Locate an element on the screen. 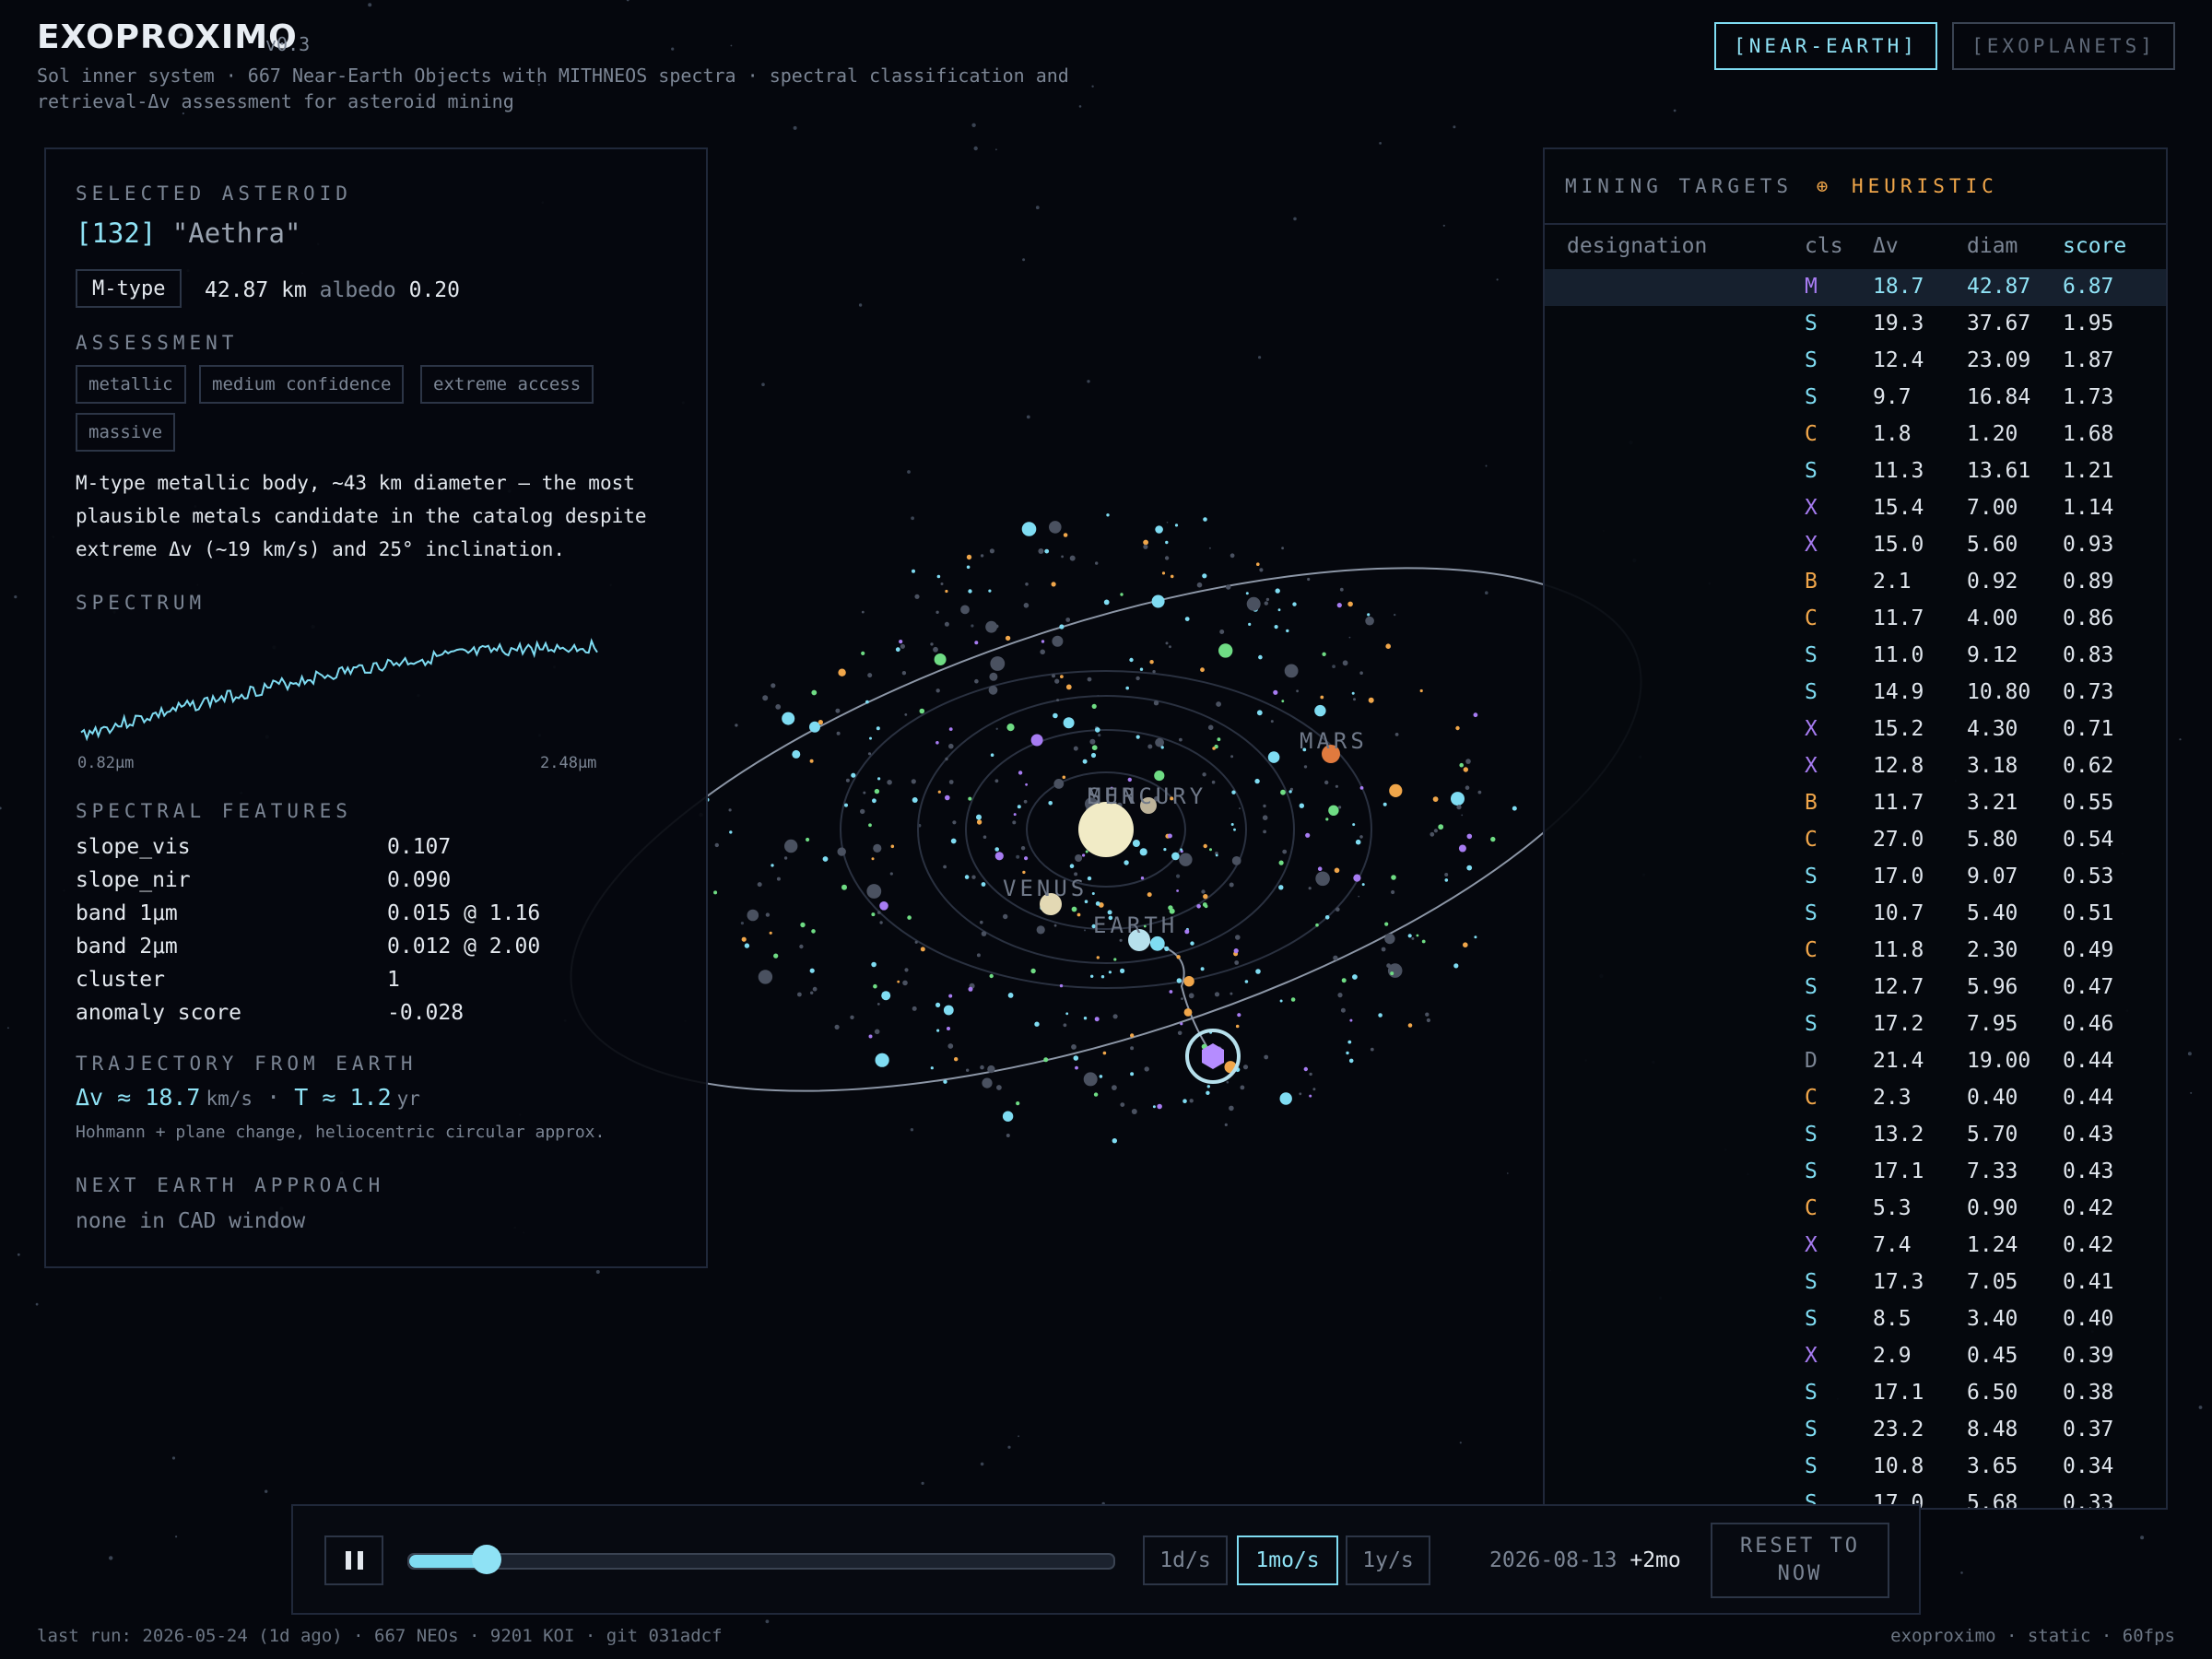 The image size is (2212, 1659). col-delta-v: Δv is located at coordinates (1886, 246).